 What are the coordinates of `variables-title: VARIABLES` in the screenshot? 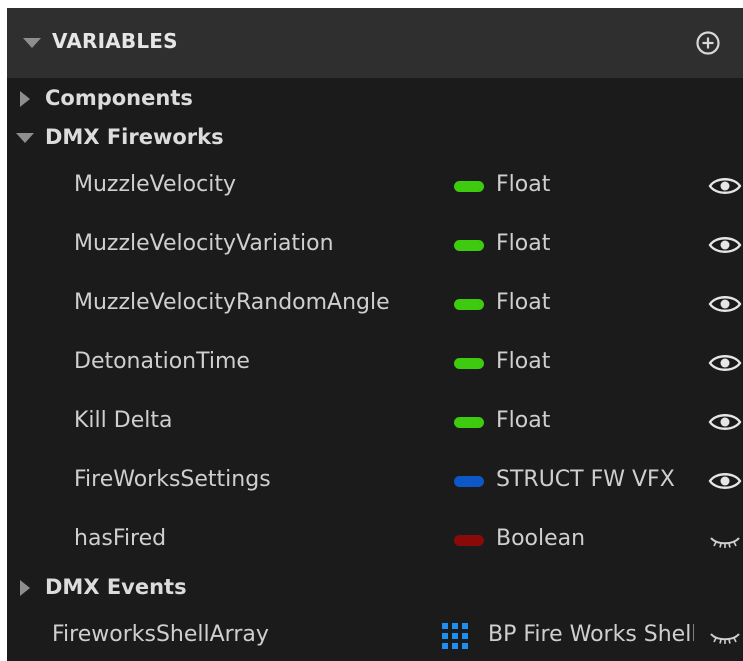 It's located at (115, 41).